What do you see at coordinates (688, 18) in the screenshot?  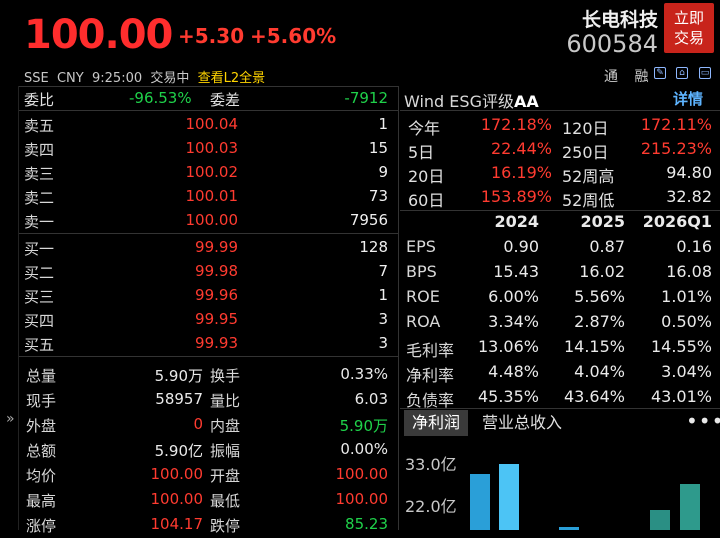 I see `trade-button-line1: 立即` at bounding box center [688, 18].